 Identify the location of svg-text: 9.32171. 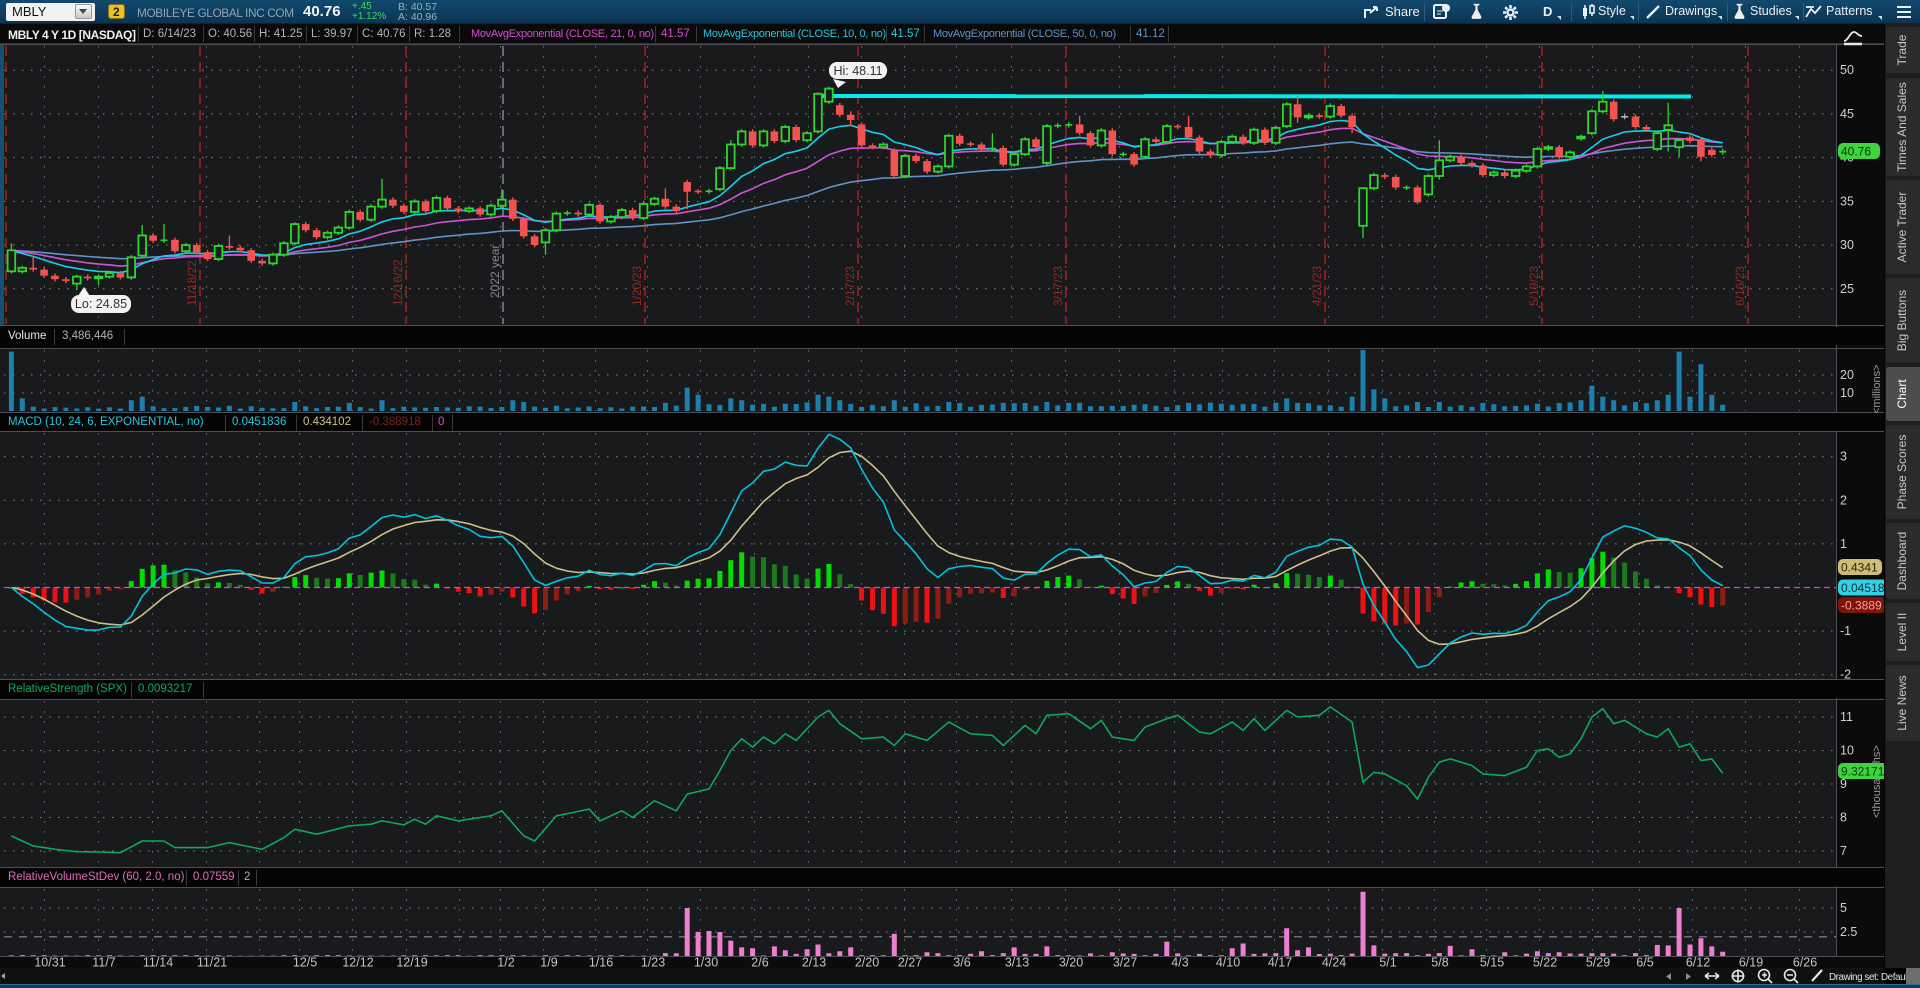
(1863, 772).